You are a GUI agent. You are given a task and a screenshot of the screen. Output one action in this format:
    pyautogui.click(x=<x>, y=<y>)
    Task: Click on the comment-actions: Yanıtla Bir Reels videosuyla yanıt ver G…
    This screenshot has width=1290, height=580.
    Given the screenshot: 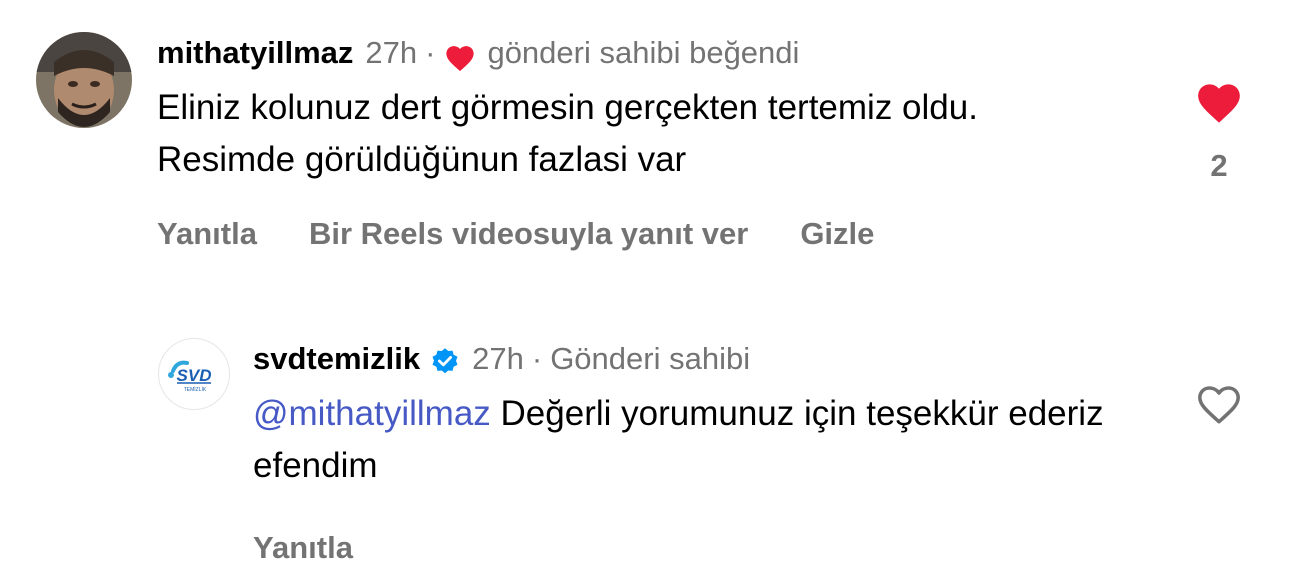 What is the action you would take?
    pyautogui.click(x=637, y=234)
    